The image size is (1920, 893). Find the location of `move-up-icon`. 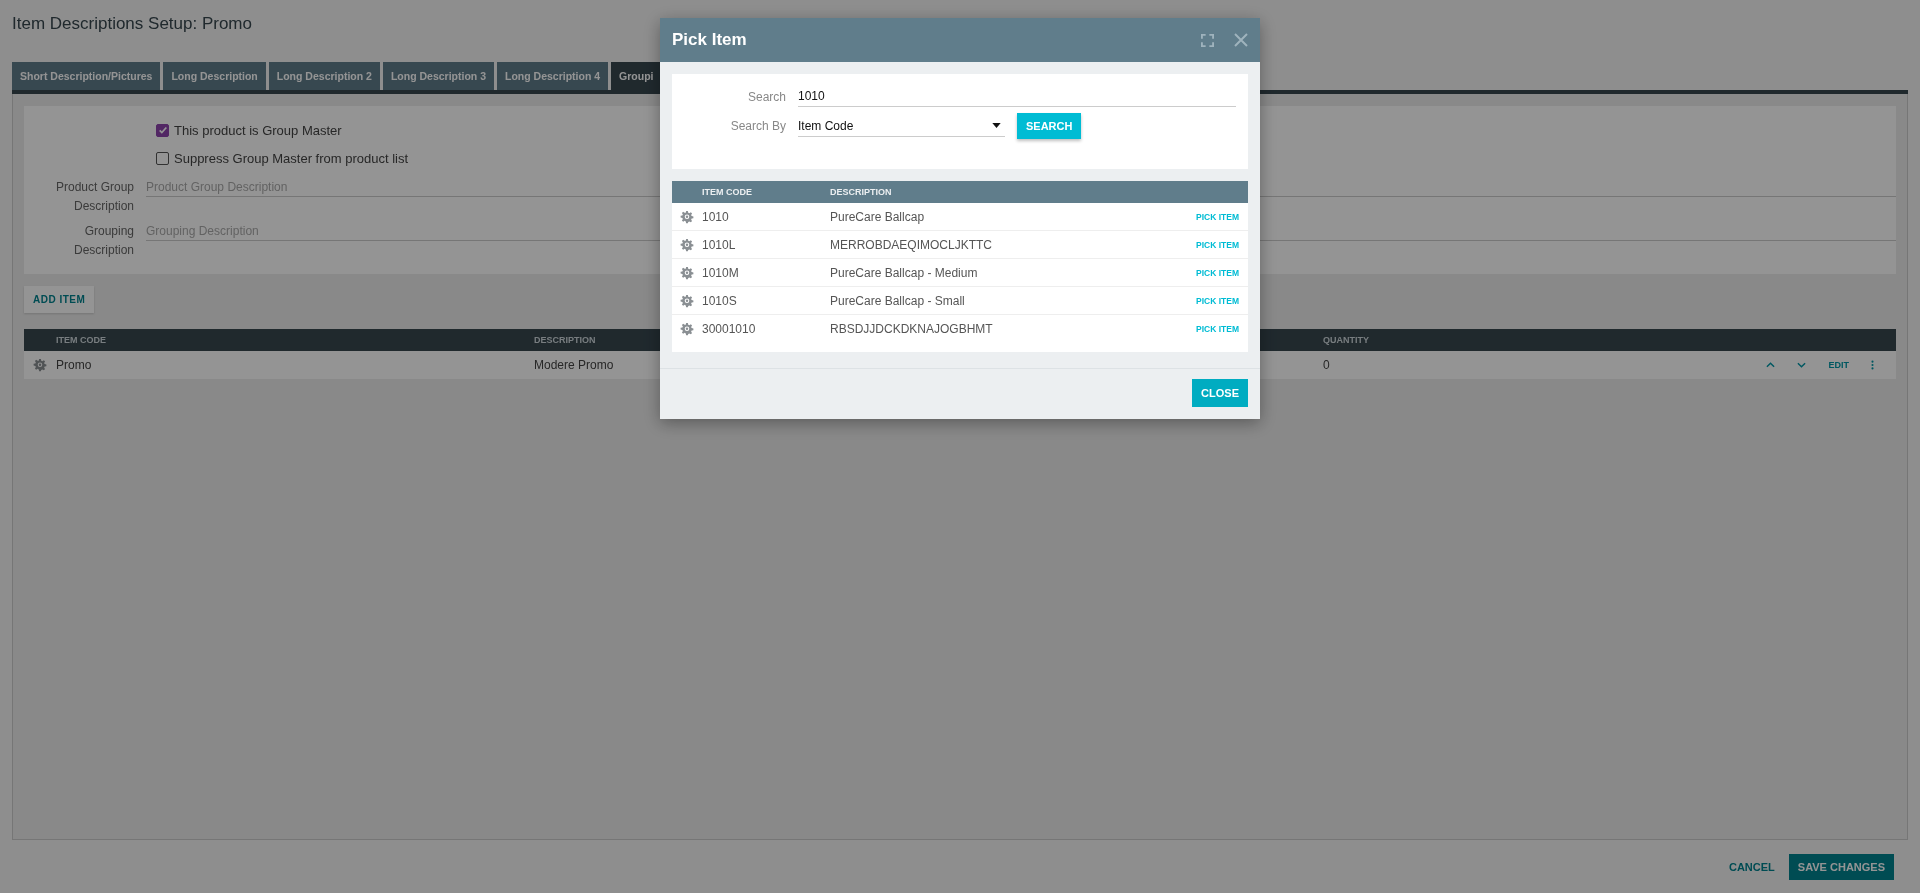

move-up-icon is located at coordinates (1771, 365).